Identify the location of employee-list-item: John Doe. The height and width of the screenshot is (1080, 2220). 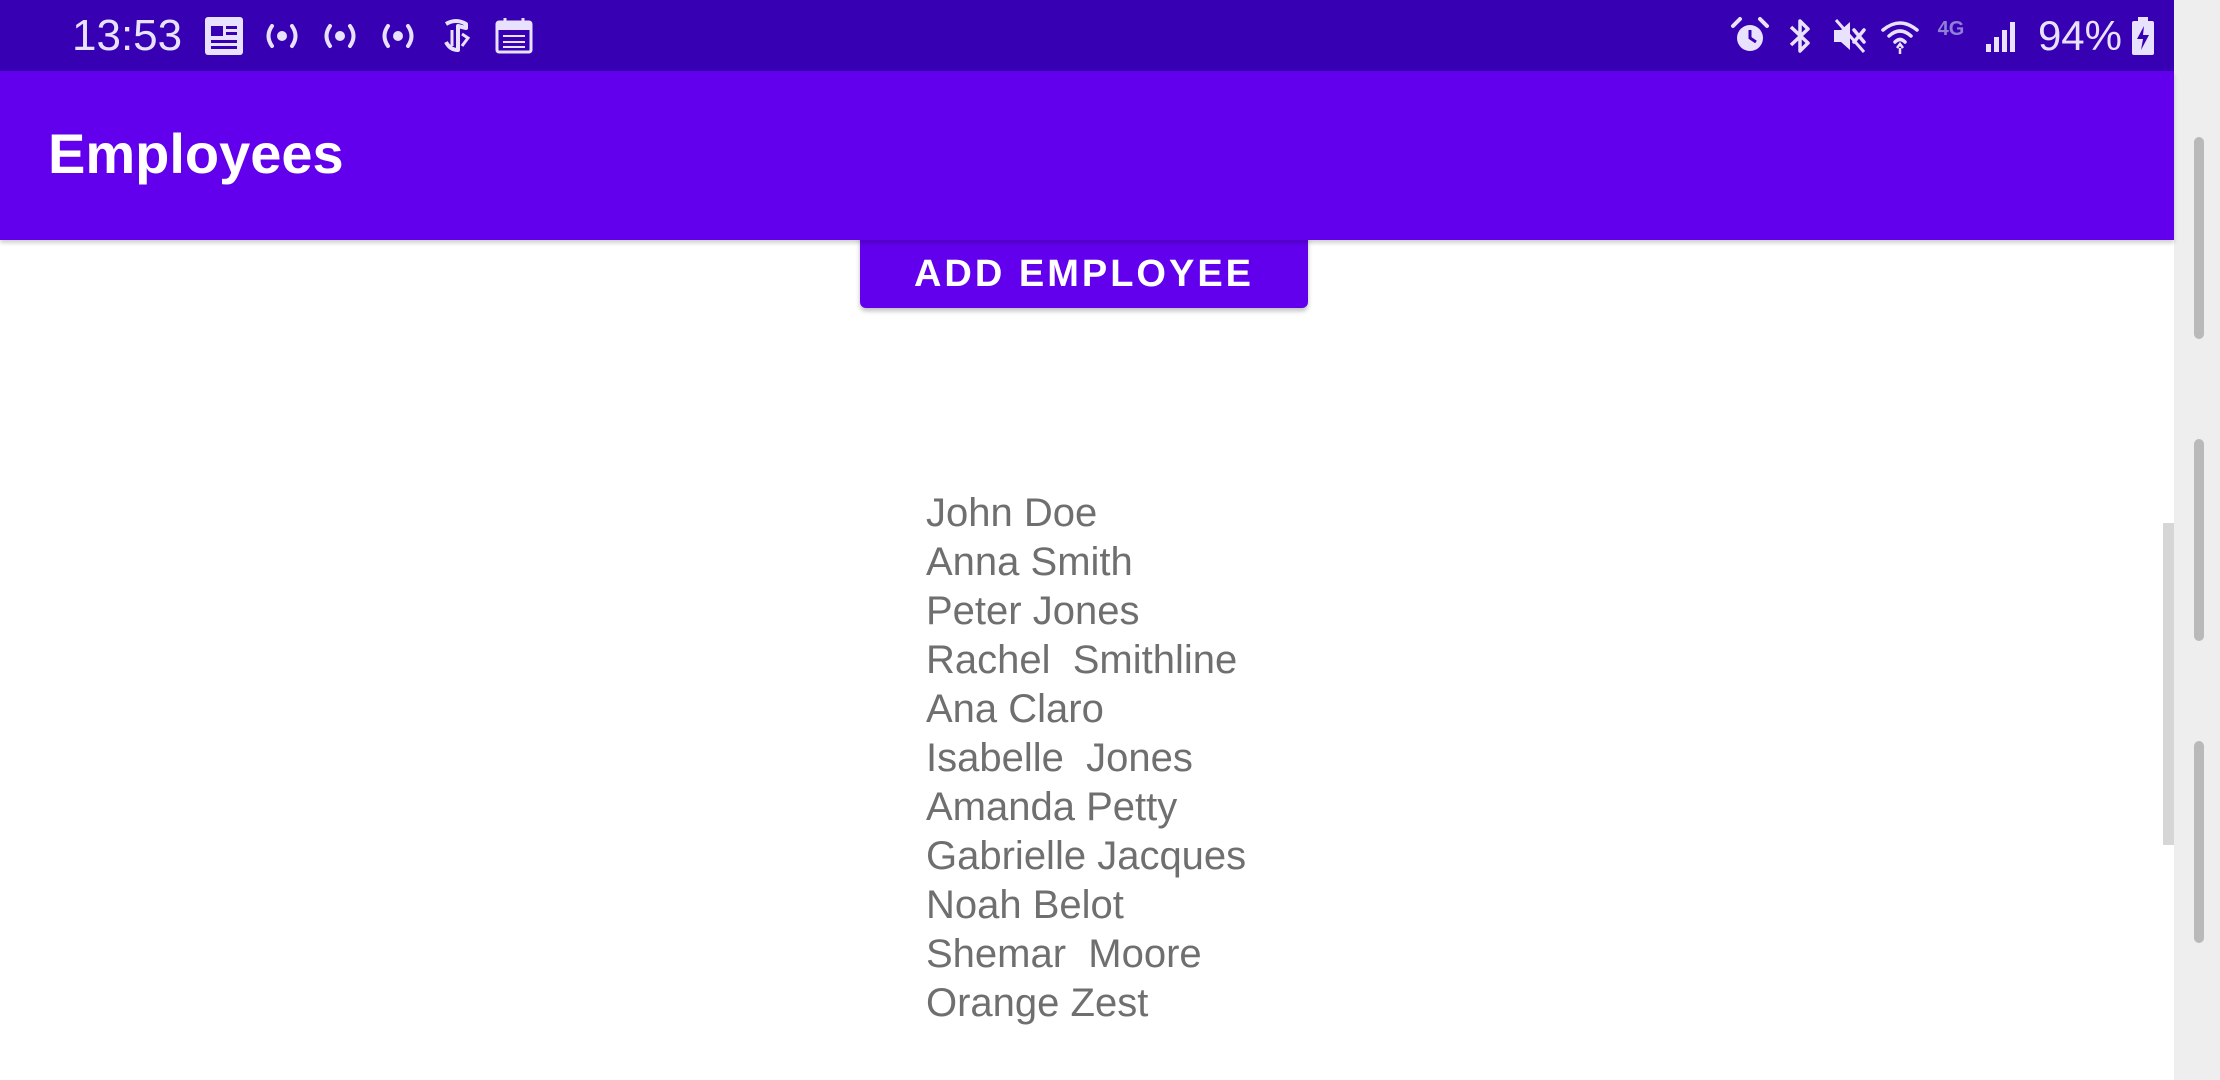
(1012, 513).